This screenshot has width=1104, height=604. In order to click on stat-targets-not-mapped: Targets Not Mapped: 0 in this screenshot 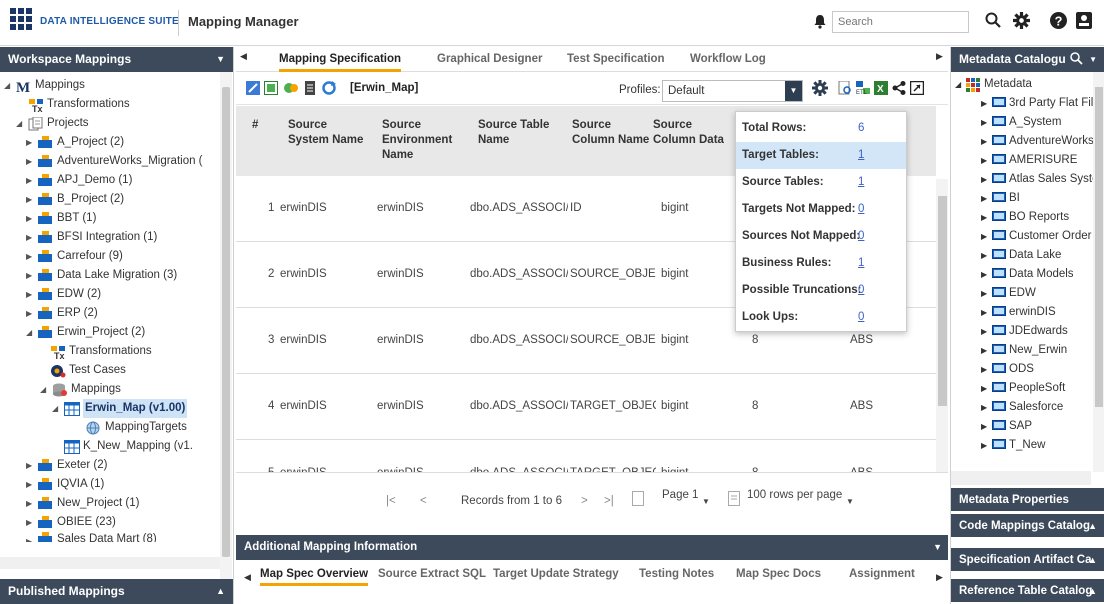, I will do `click(821, 209)`.